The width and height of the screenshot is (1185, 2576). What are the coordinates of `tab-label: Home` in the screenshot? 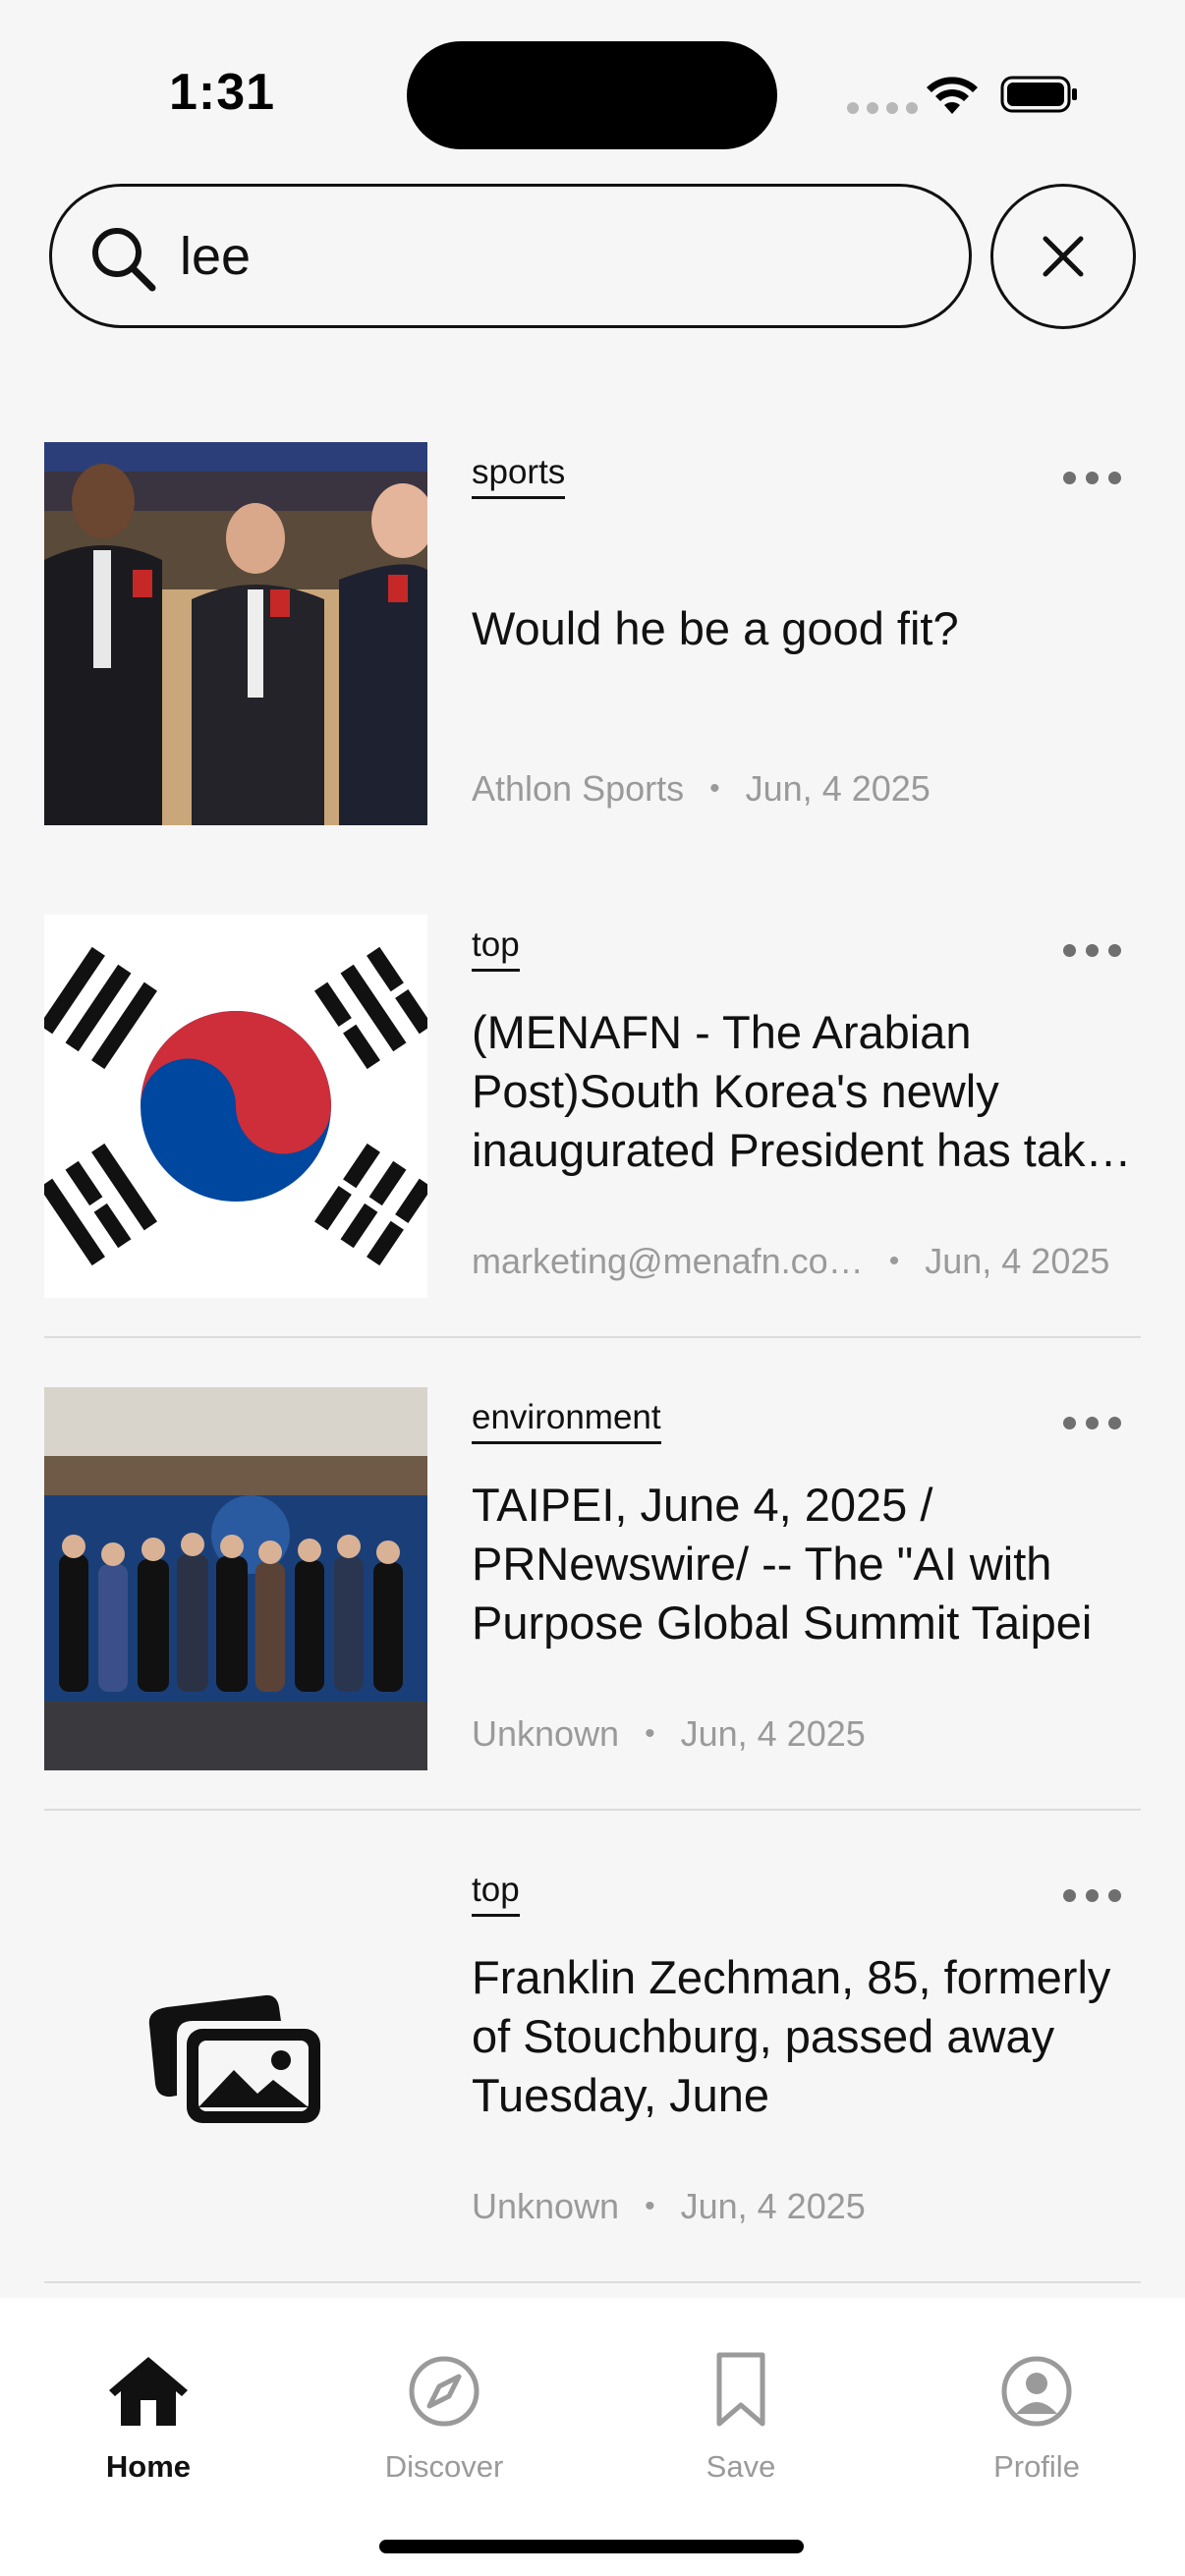 It's located at (149, 2466).